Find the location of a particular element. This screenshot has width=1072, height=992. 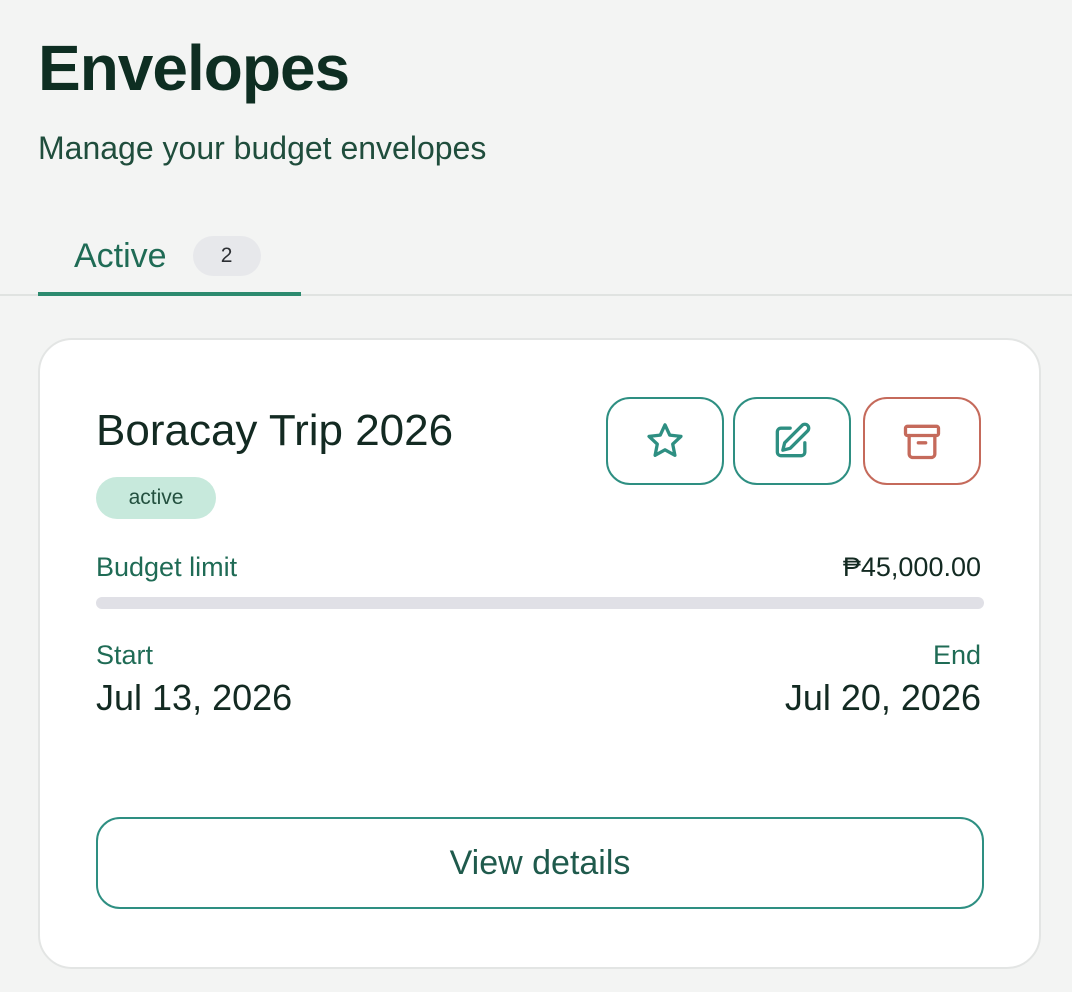

star-icon is located at coordinates (665, 440).